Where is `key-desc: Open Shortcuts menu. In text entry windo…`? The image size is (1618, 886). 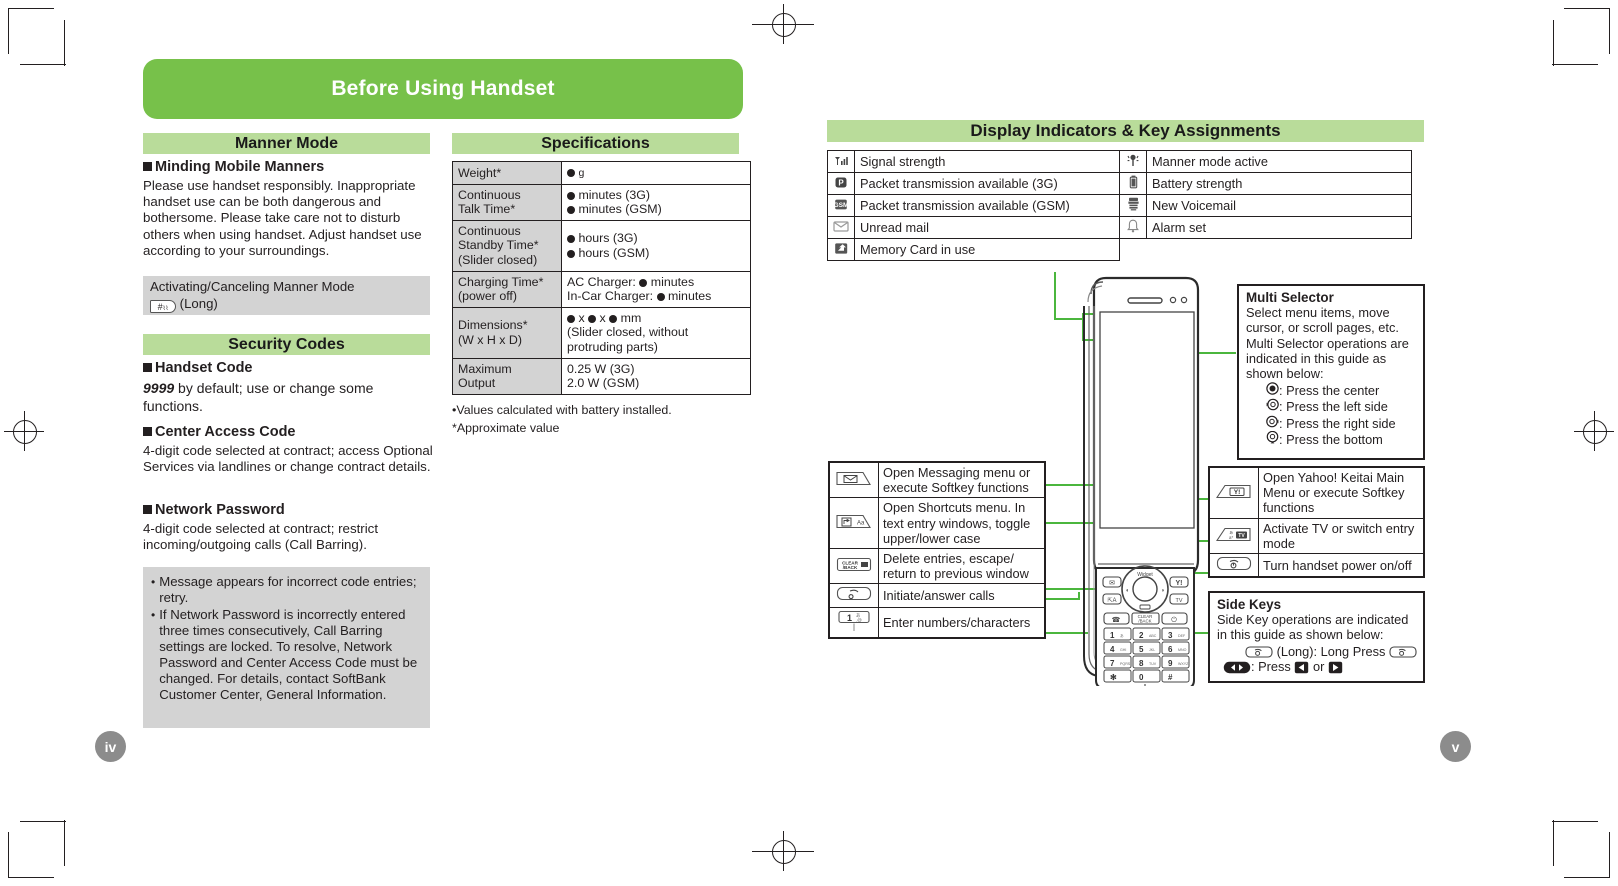
key-desc: Open Shortcuts menu. In text entry windo… is located at coordinates (962, 523).